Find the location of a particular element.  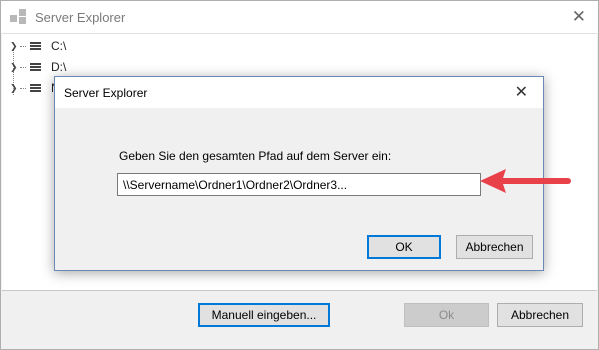

ok-button-disabled: Ok is located at coordinates (446, 315).